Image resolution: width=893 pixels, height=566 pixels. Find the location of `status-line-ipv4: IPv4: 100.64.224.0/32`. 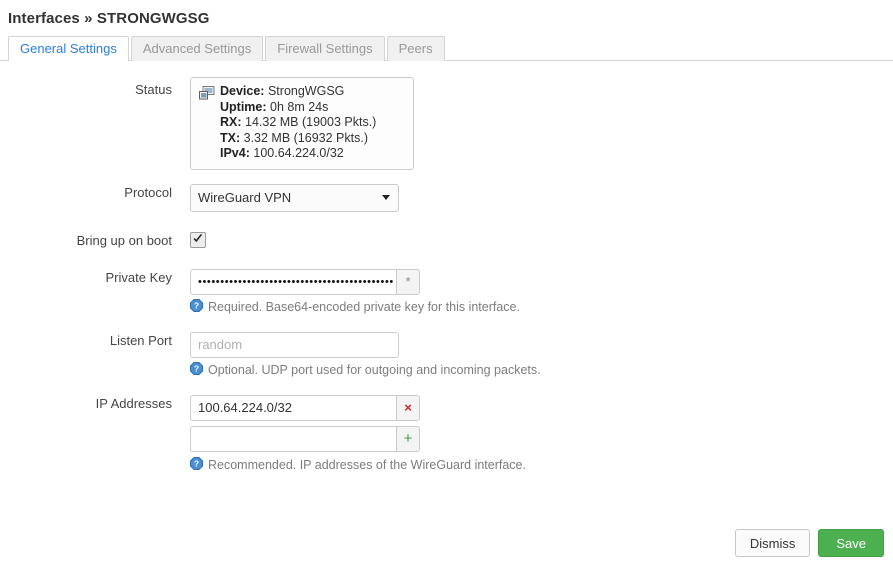

status-line-ipv4: IPv4: 100.64.224.0/32 is located at coordinates (298, 154).